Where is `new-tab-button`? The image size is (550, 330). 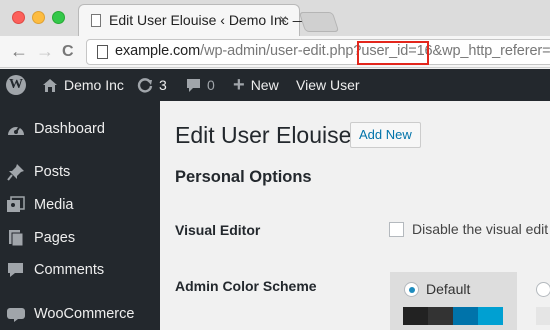 new-tab-button is located at coordinates (319, 22).